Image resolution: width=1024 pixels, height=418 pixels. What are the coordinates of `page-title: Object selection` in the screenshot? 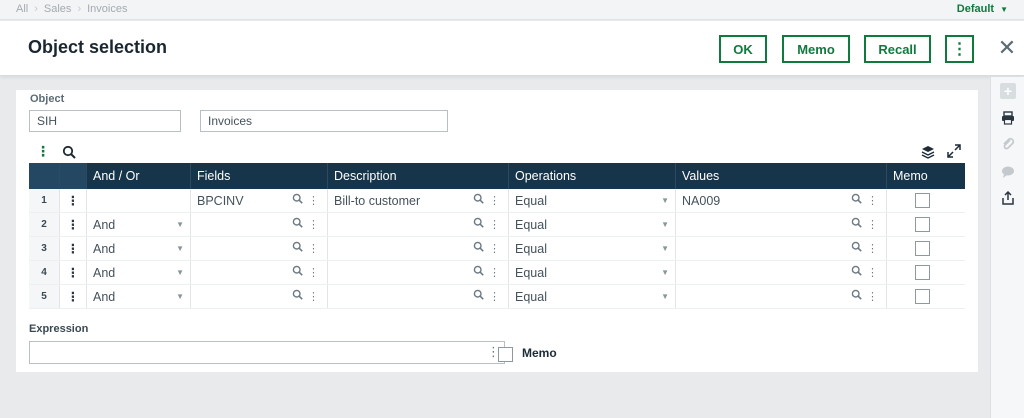 It's located at (98, 47).